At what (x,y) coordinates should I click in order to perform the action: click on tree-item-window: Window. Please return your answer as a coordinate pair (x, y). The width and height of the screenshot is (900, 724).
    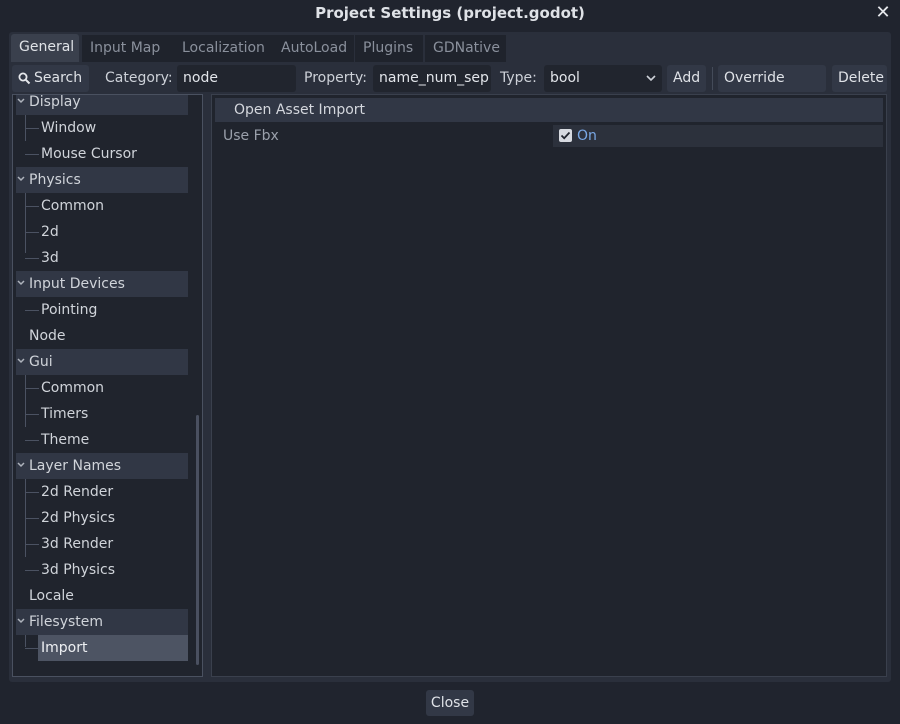
    Looking at the image, I should click on (102, 128).